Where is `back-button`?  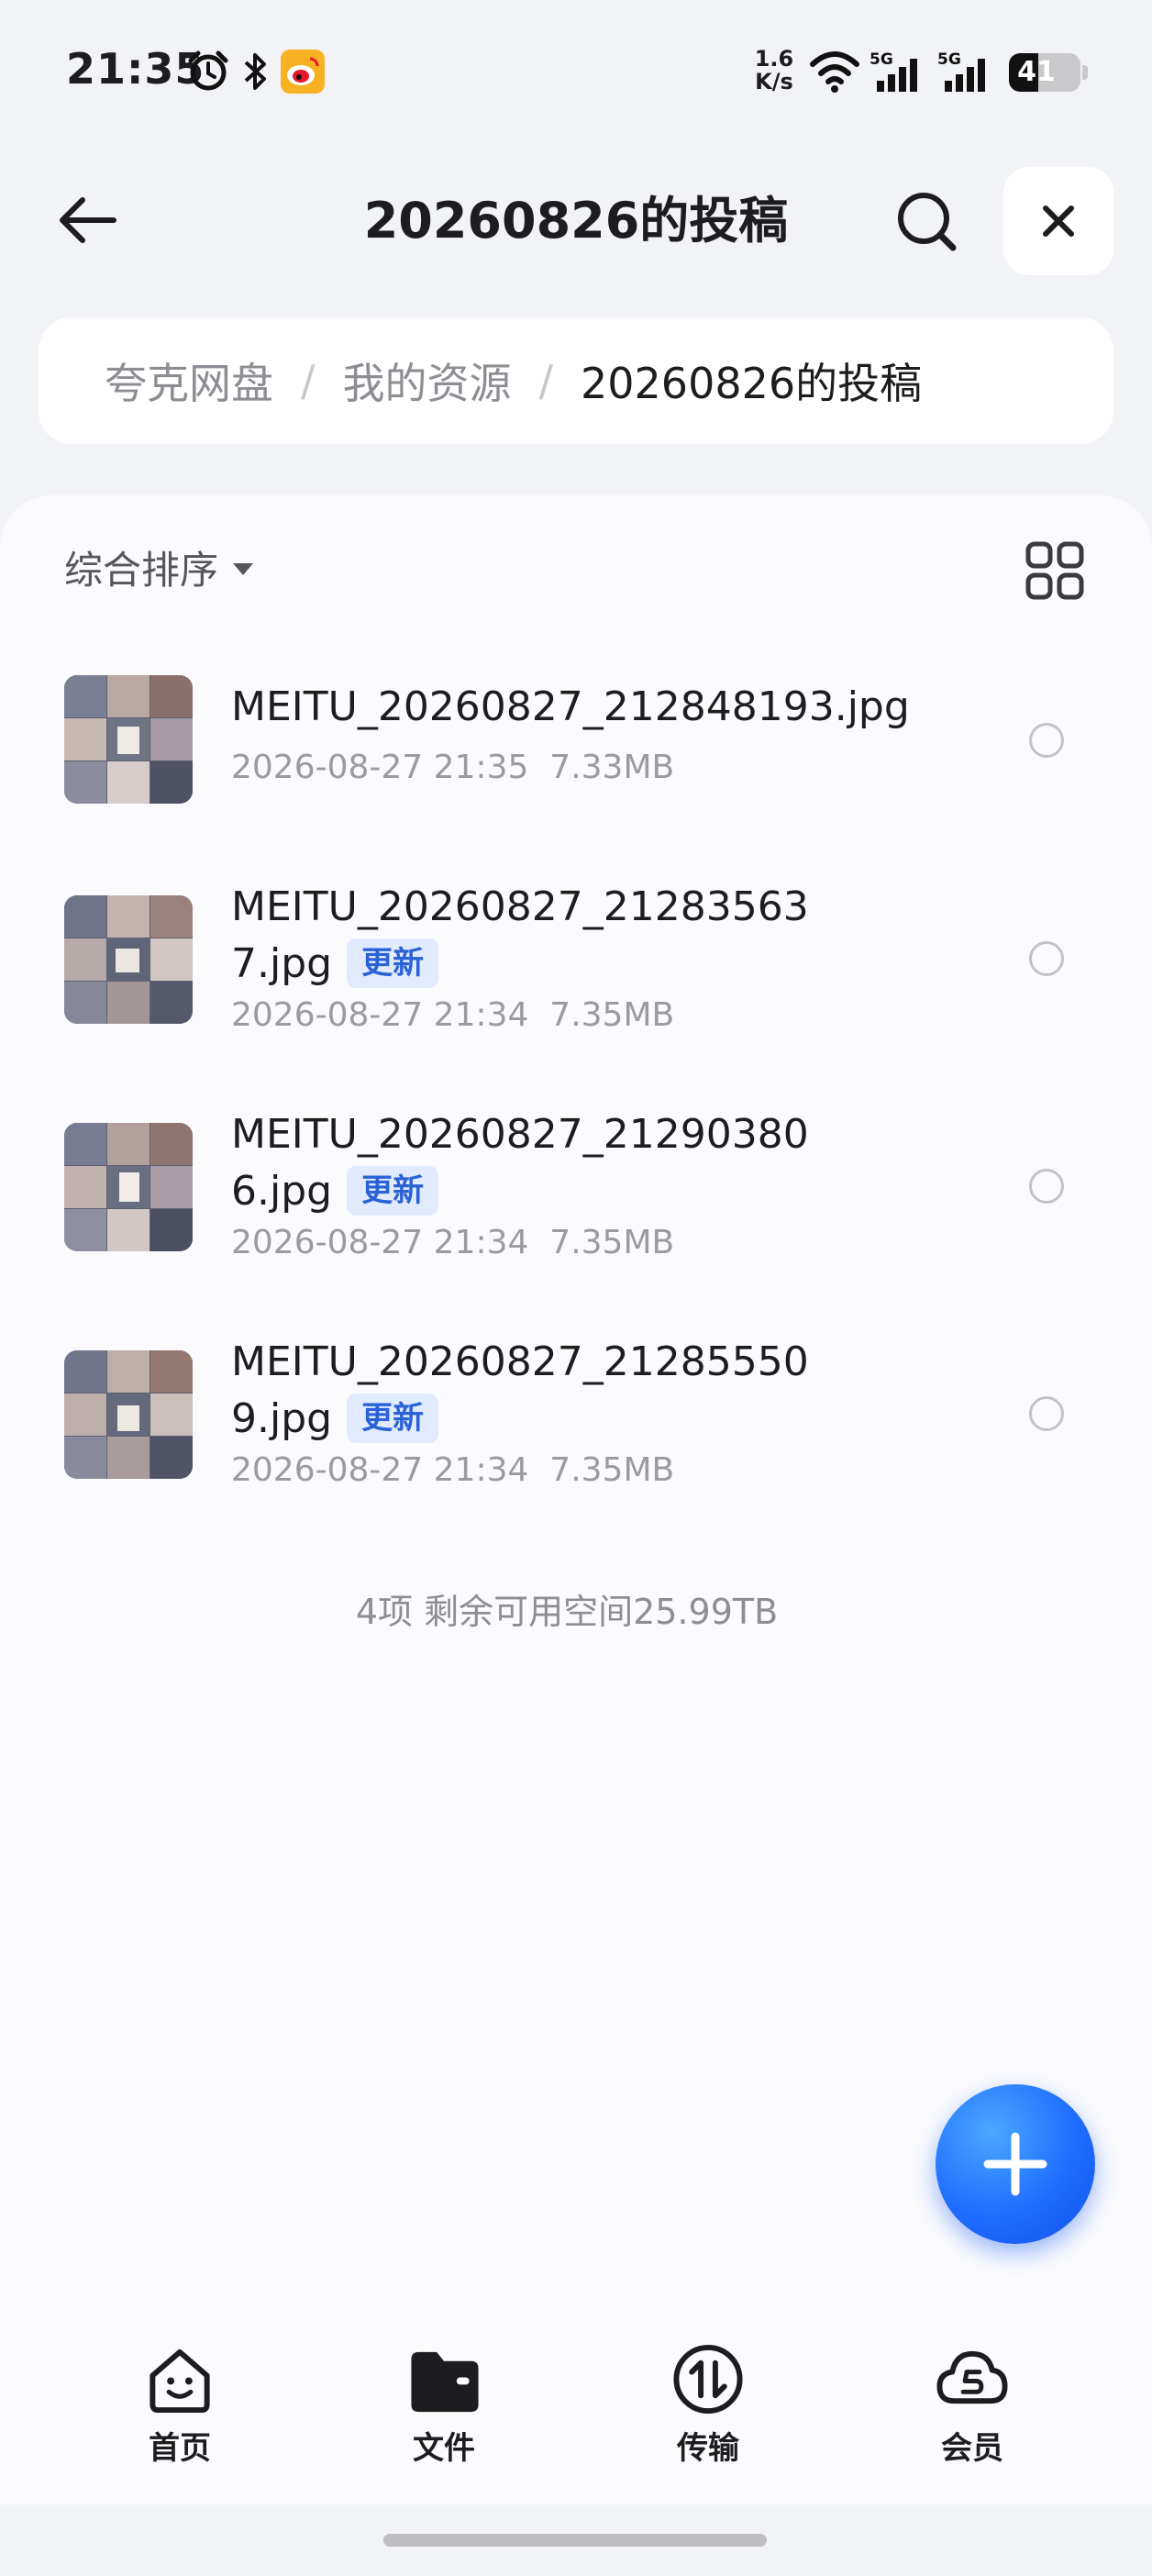 back-button is located at coordinates (87, 220).